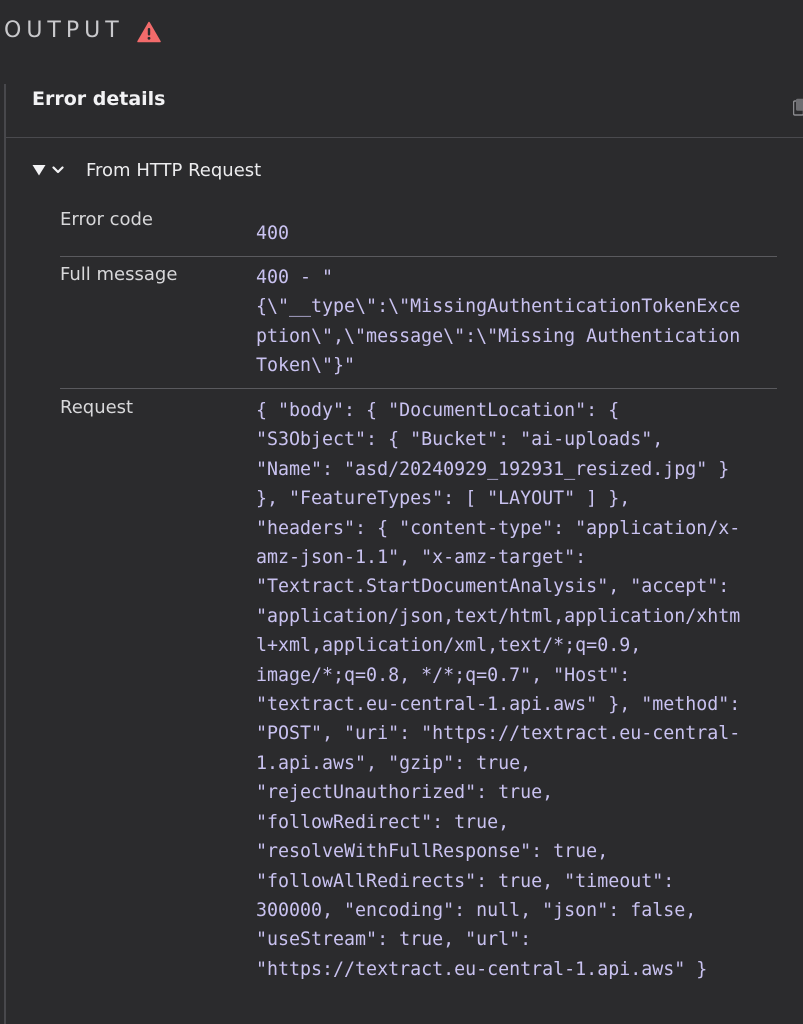 This screenshot has width=803, height=1024. What do you see at coordinates (119, 274) in the screenshot?
I see `field-label-full-message: Full message` at bounding box center [119, 274].